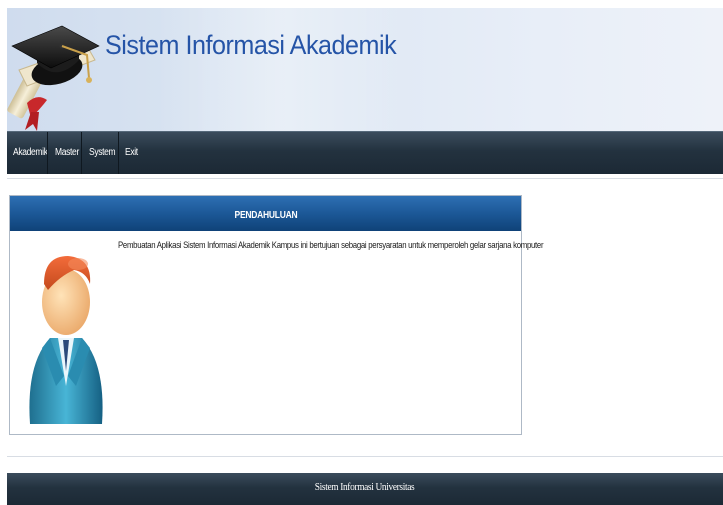 The image size is (723, 505). I want to click on user-avatar-icon, so click(66, 340).